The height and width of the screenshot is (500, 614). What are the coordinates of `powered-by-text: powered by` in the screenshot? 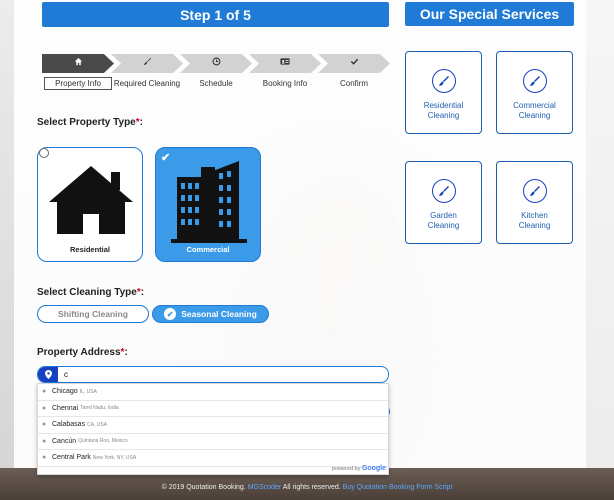 It's located at (346, 469).